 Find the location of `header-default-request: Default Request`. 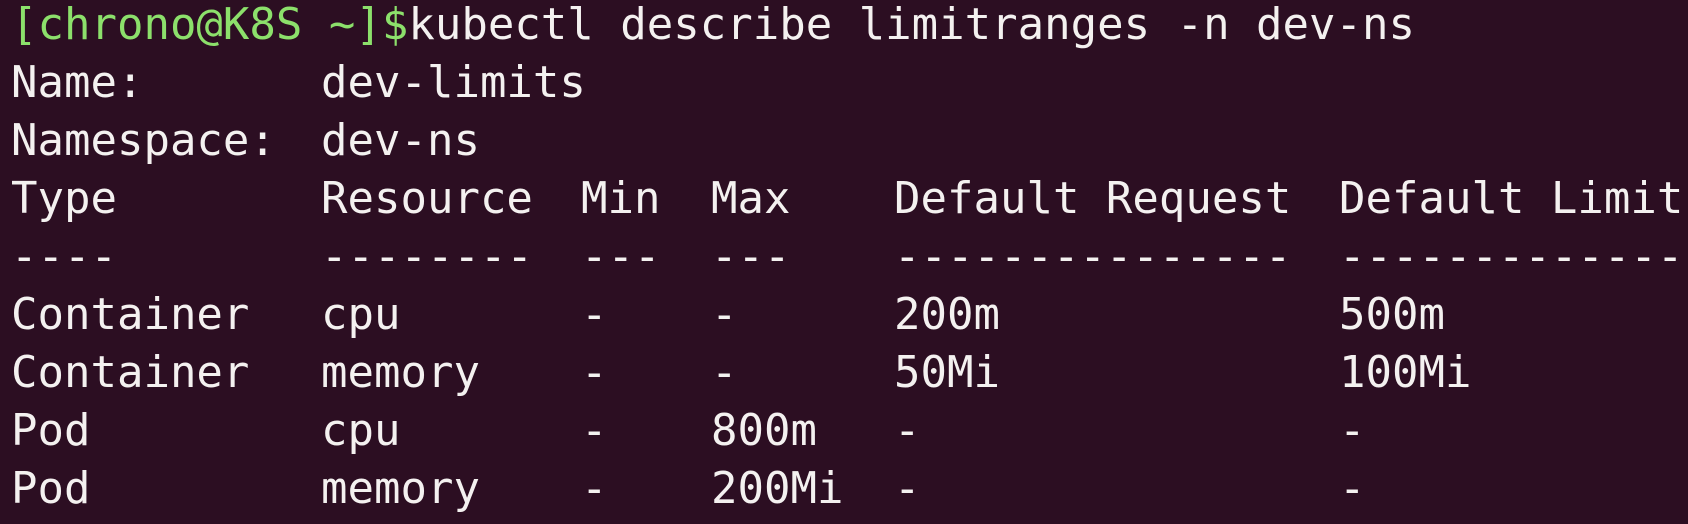

header-default-request: Default Request is located at coordinates (1093, 198).